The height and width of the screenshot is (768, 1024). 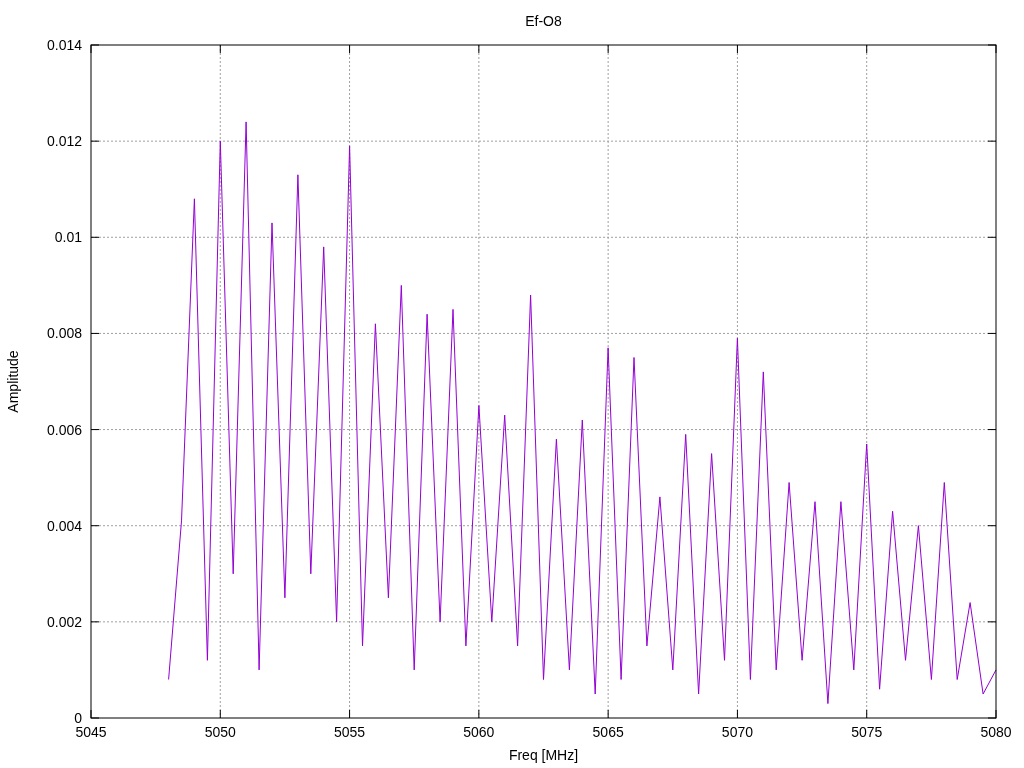 What do you see at coordinates (479, 732) in the screenshot?
I see `x-tick-label: 5060` at bounding box center [479, 732].